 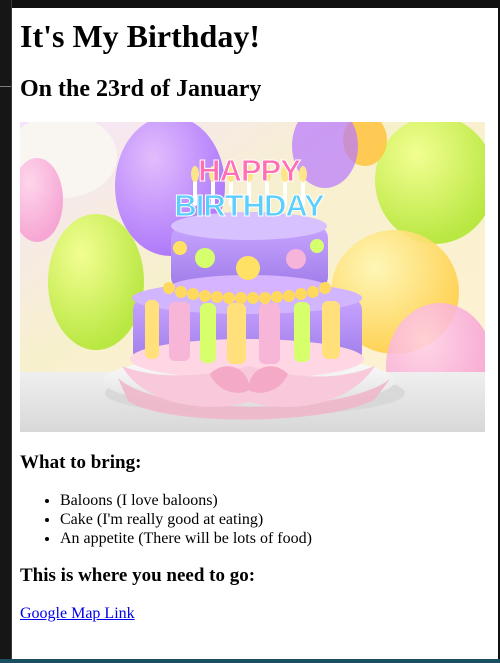 I want to click on location-heading: This is where you need to go:, so click(x=138, y=575).